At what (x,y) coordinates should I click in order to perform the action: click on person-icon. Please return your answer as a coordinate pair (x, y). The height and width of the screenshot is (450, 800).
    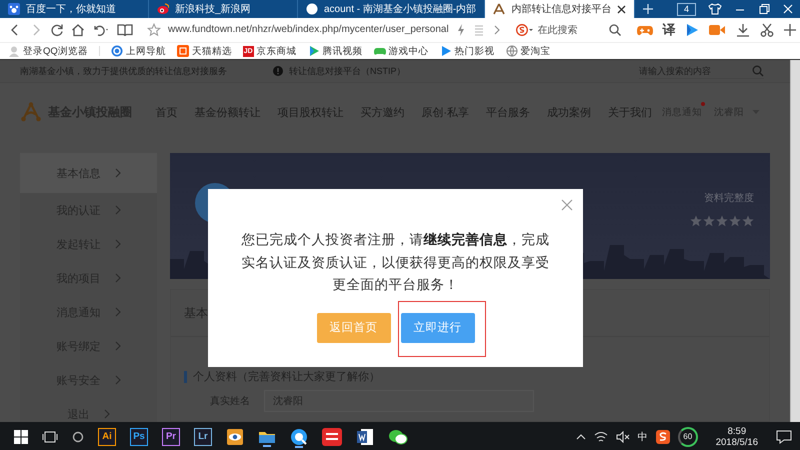
    Looking at the image, I should click on (14, 51).